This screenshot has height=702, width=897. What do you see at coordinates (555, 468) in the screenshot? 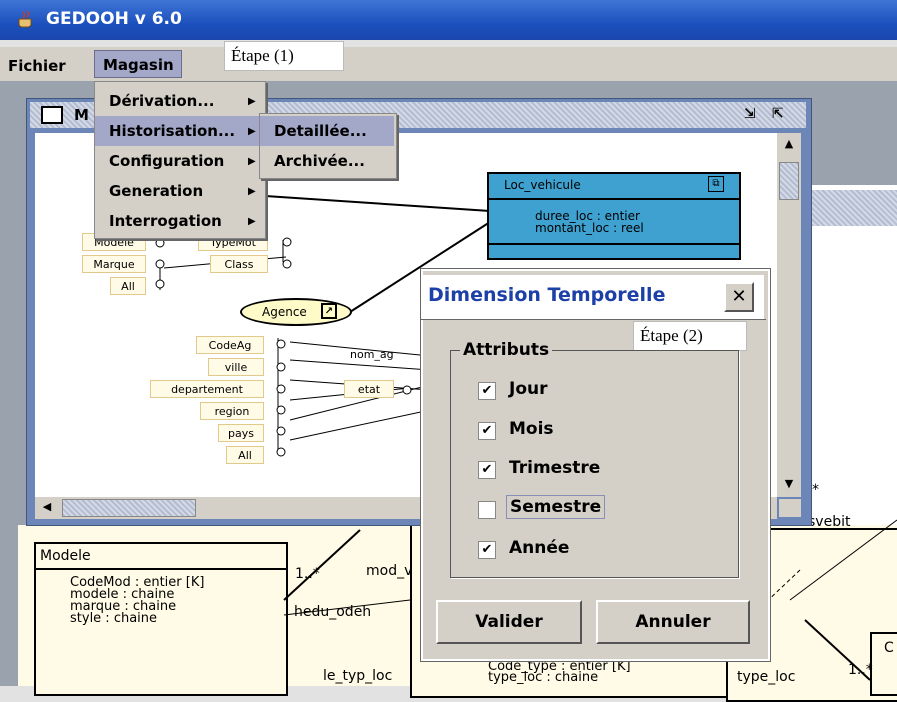
I see `checkbox-label-trimestre: Trimestre` at bounding box center [555, 468].